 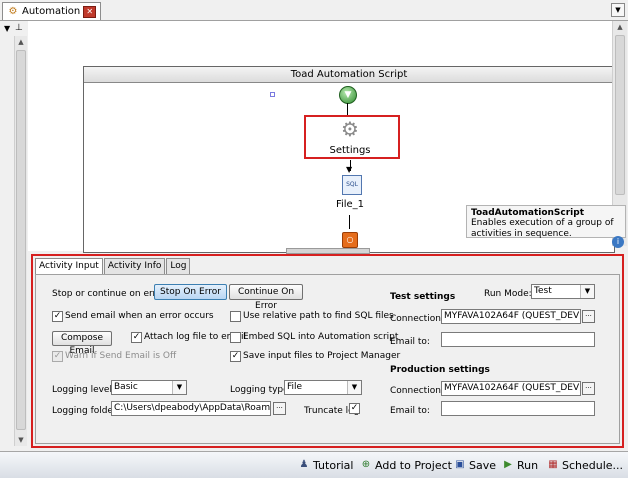 I want to click on save-input-files-checkbox: ✓, so click(x=235, y=356).